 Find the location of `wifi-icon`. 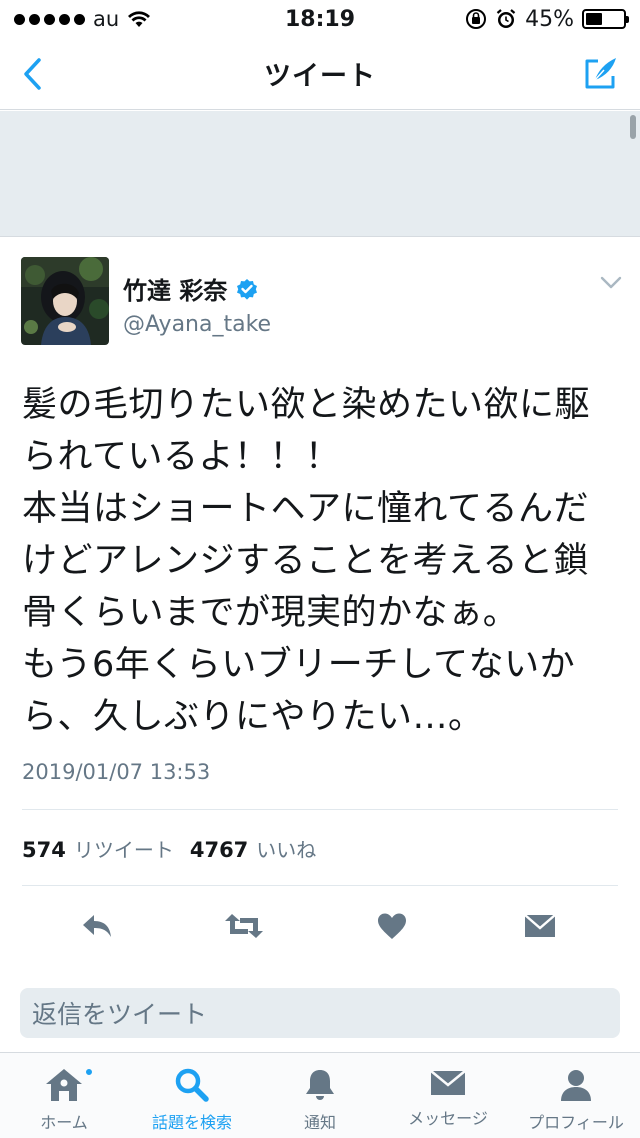

wifi-icon is located at coordinates (139, 19).